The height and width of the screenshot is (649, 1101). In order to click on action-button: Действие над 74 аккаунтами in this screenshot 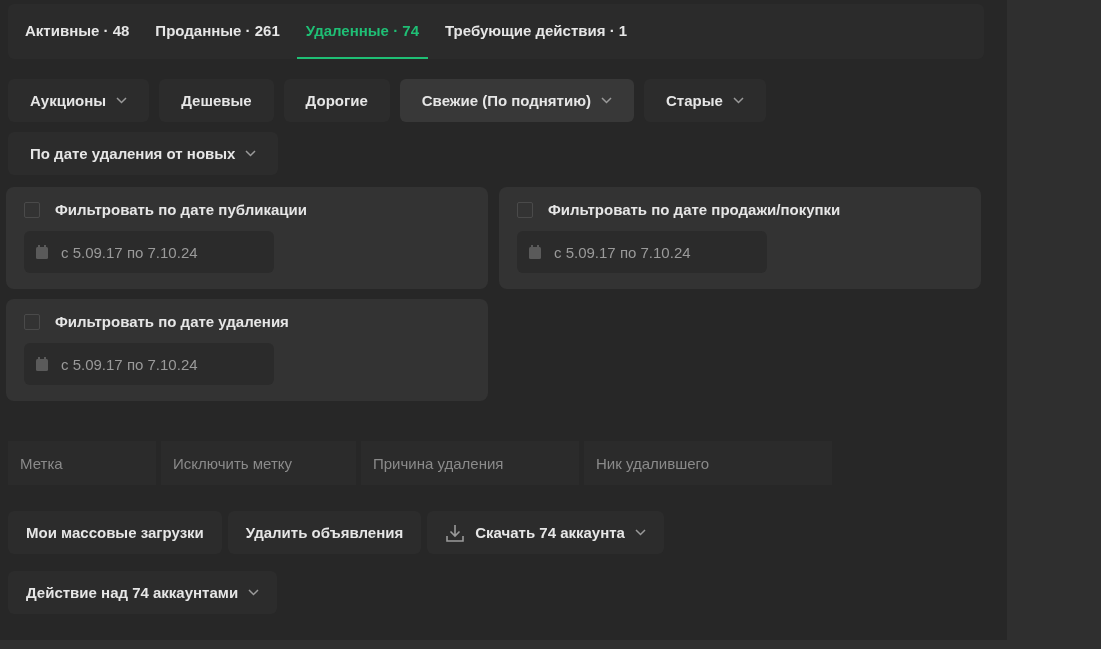, I will do `click(143, 592)`.